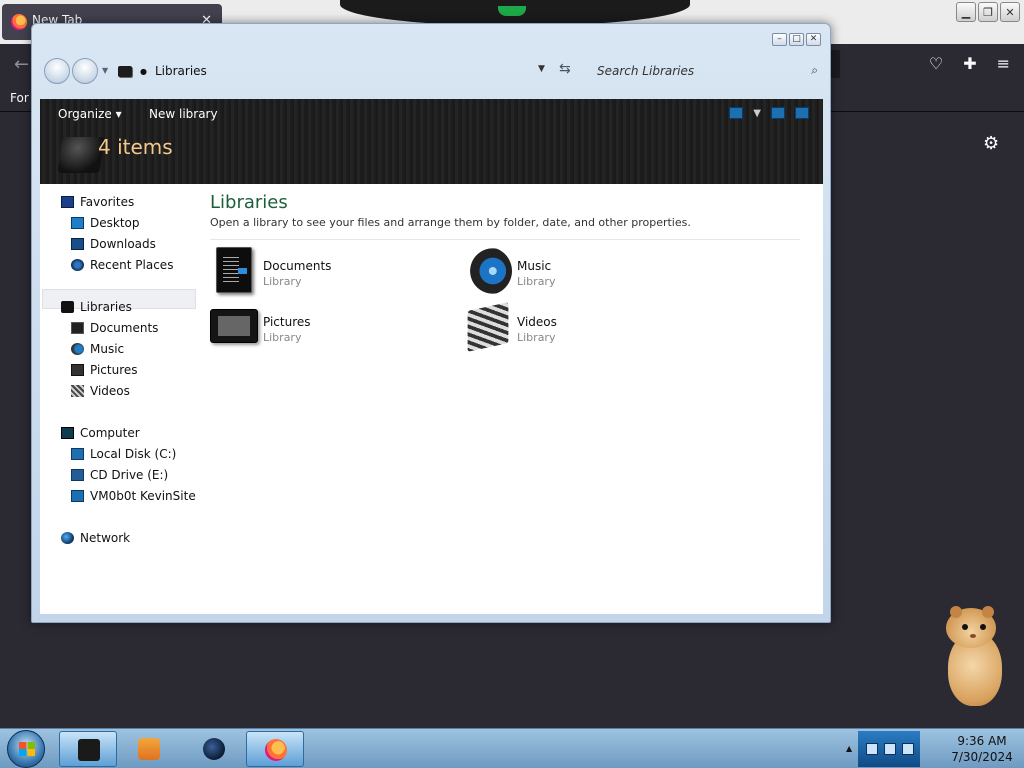  What do you see at coordinates (135, 147) in the screenshot?
I see `item-count: 4 items` at bounding box center [135, 147].